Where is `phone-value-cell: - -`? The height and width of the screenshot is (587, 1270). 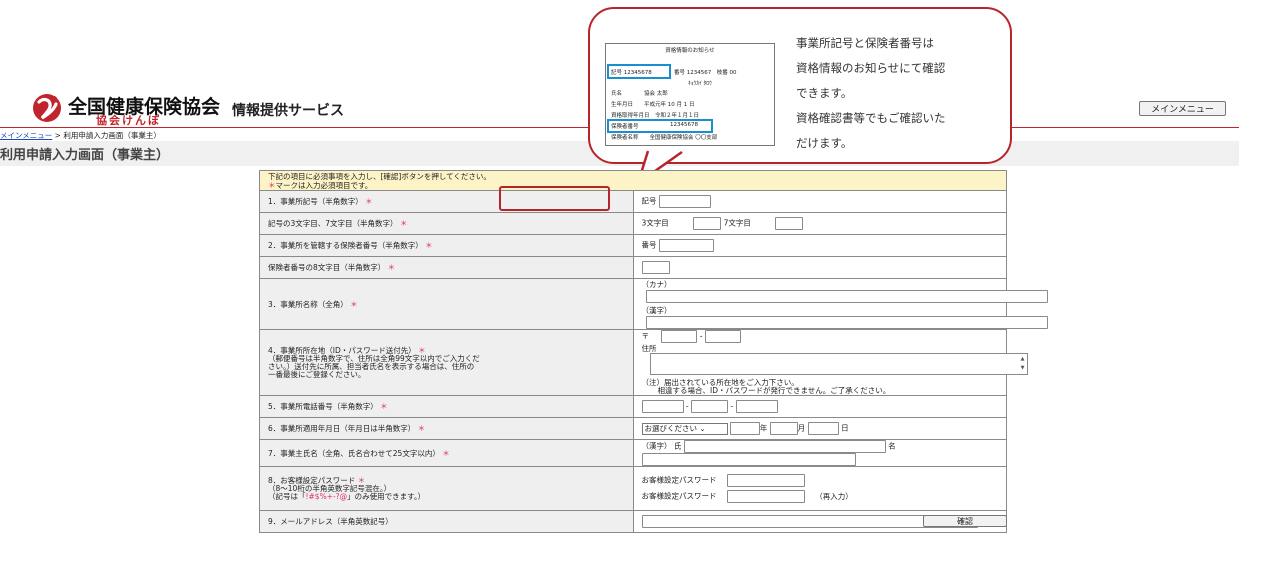 phone-value-cell: - - is located at coordinates (819, 406).